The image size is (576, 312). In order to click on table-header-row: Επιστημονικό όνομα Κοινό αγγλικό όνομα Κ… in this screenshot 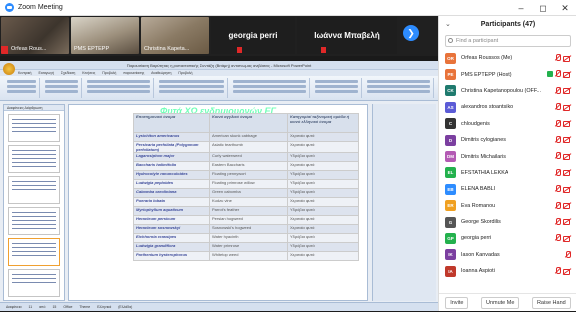, I will do `click(246, 123)`.